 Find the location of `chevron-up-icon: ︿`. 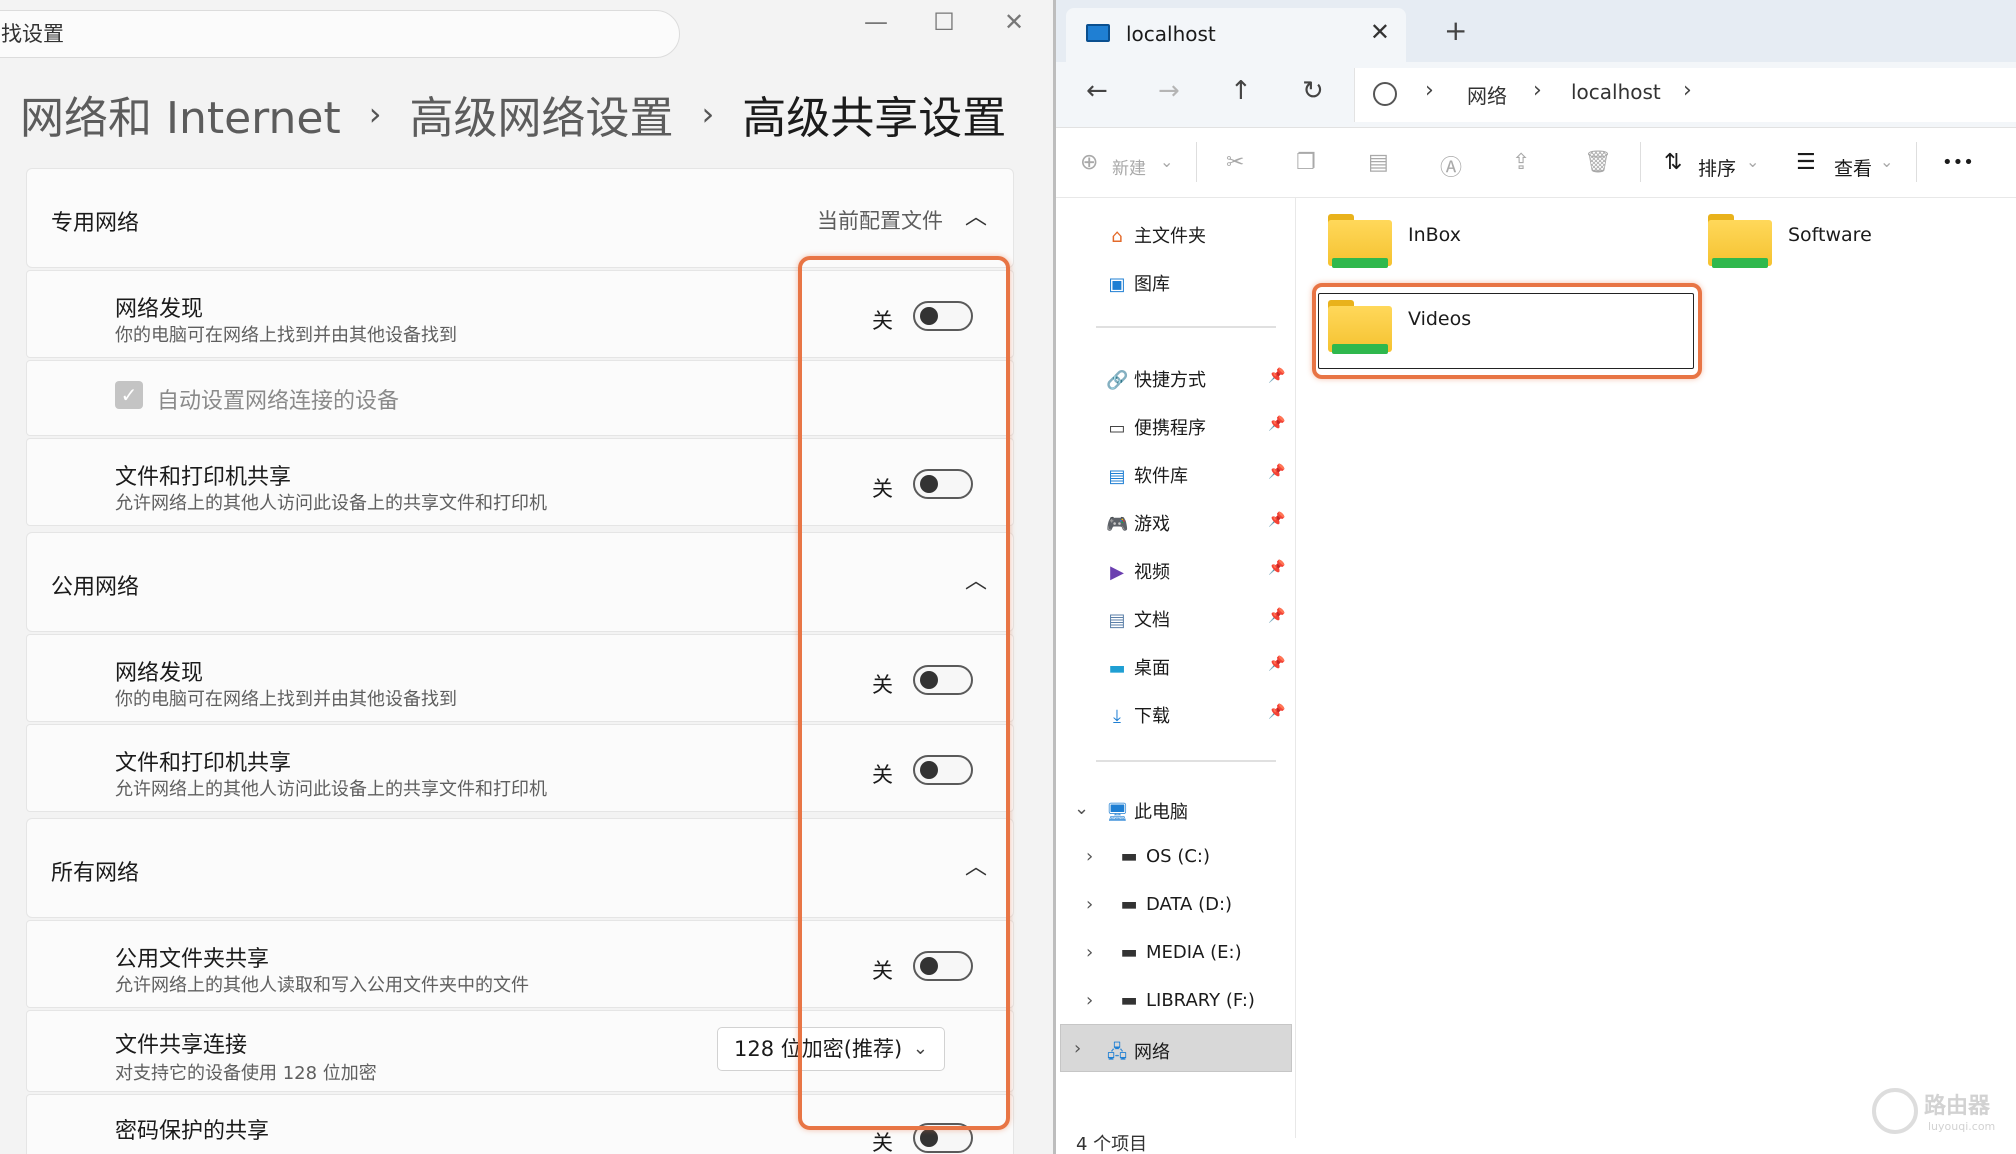

chevron-up-icon: ︿ is located at coordinates (976, 215).